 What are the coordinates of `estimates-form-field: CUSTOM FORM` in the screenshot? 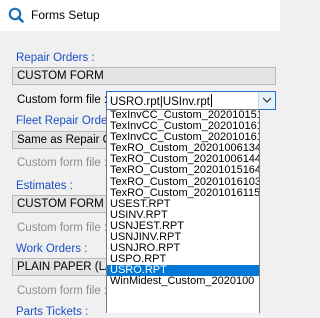 It's located at (61, 204).